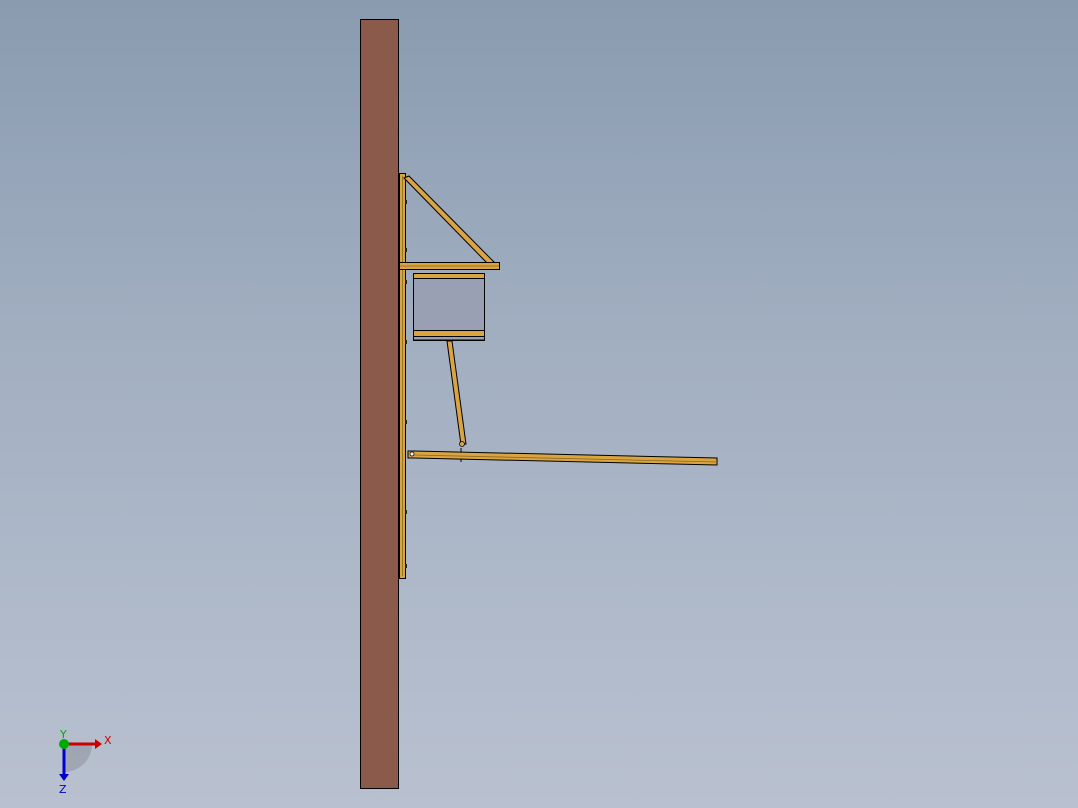  What do you see at coordinates (412, 454) in the screenshot?
I see `boom-pivot` at bounding box center [412, 454].